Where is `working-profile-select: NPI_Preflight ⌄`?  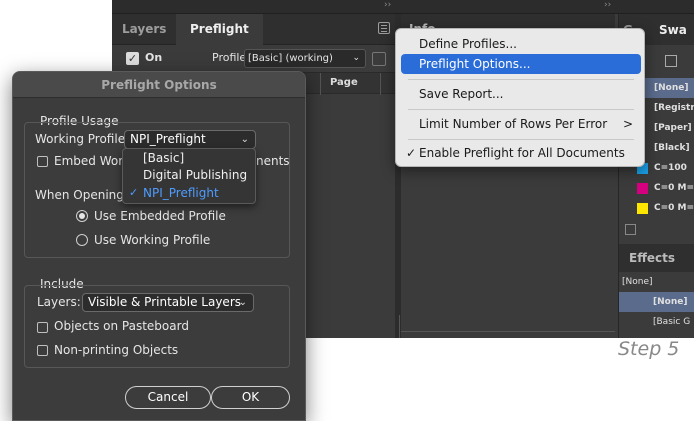
working-profile-select: NPI_Preflight ⌄ is located at coordinates (190, 139).